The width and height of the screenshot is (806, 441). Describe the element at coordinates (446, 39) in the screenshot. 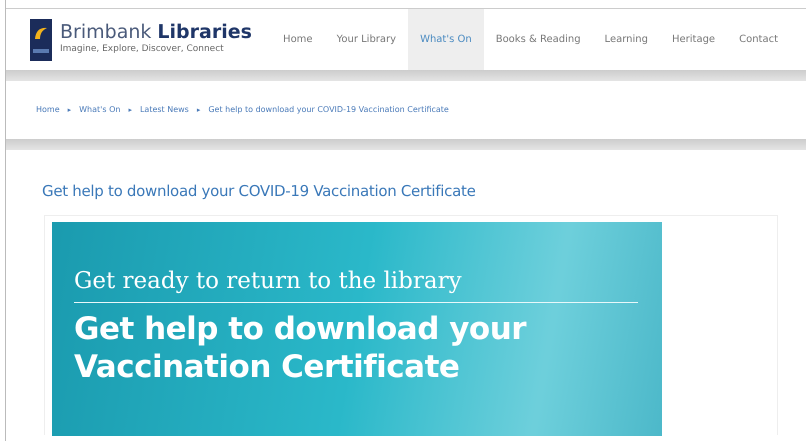

I see `nav-link: What's On` at that location.